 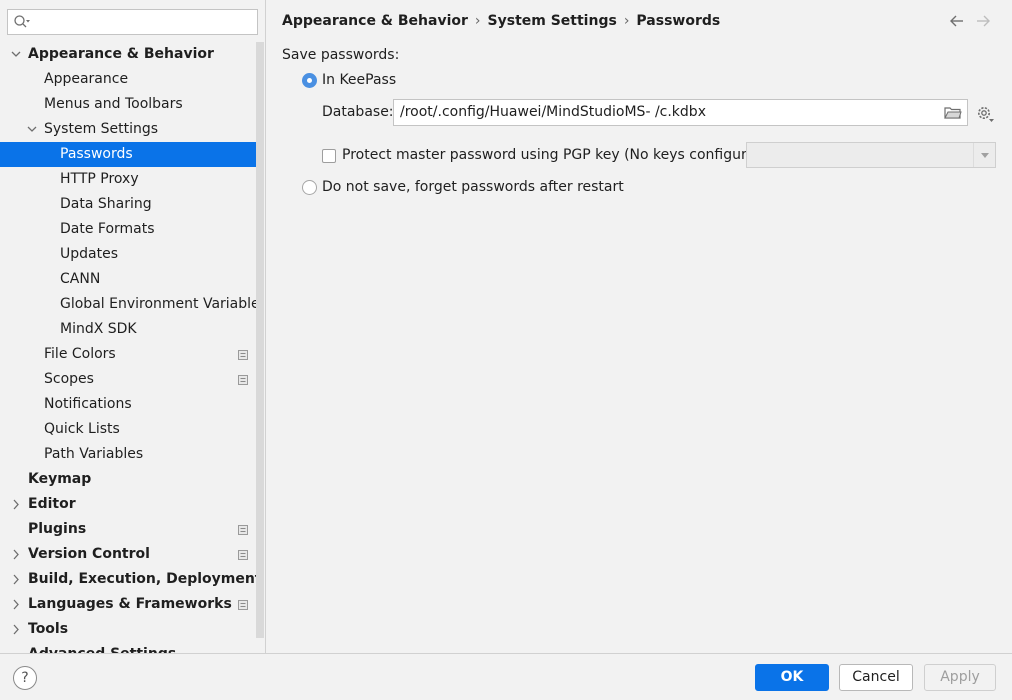 What do you see at coordinates (128, 429) in the screenshot?
I see `sidebar-item: Quick Lists` at bounding box center [128, 429].